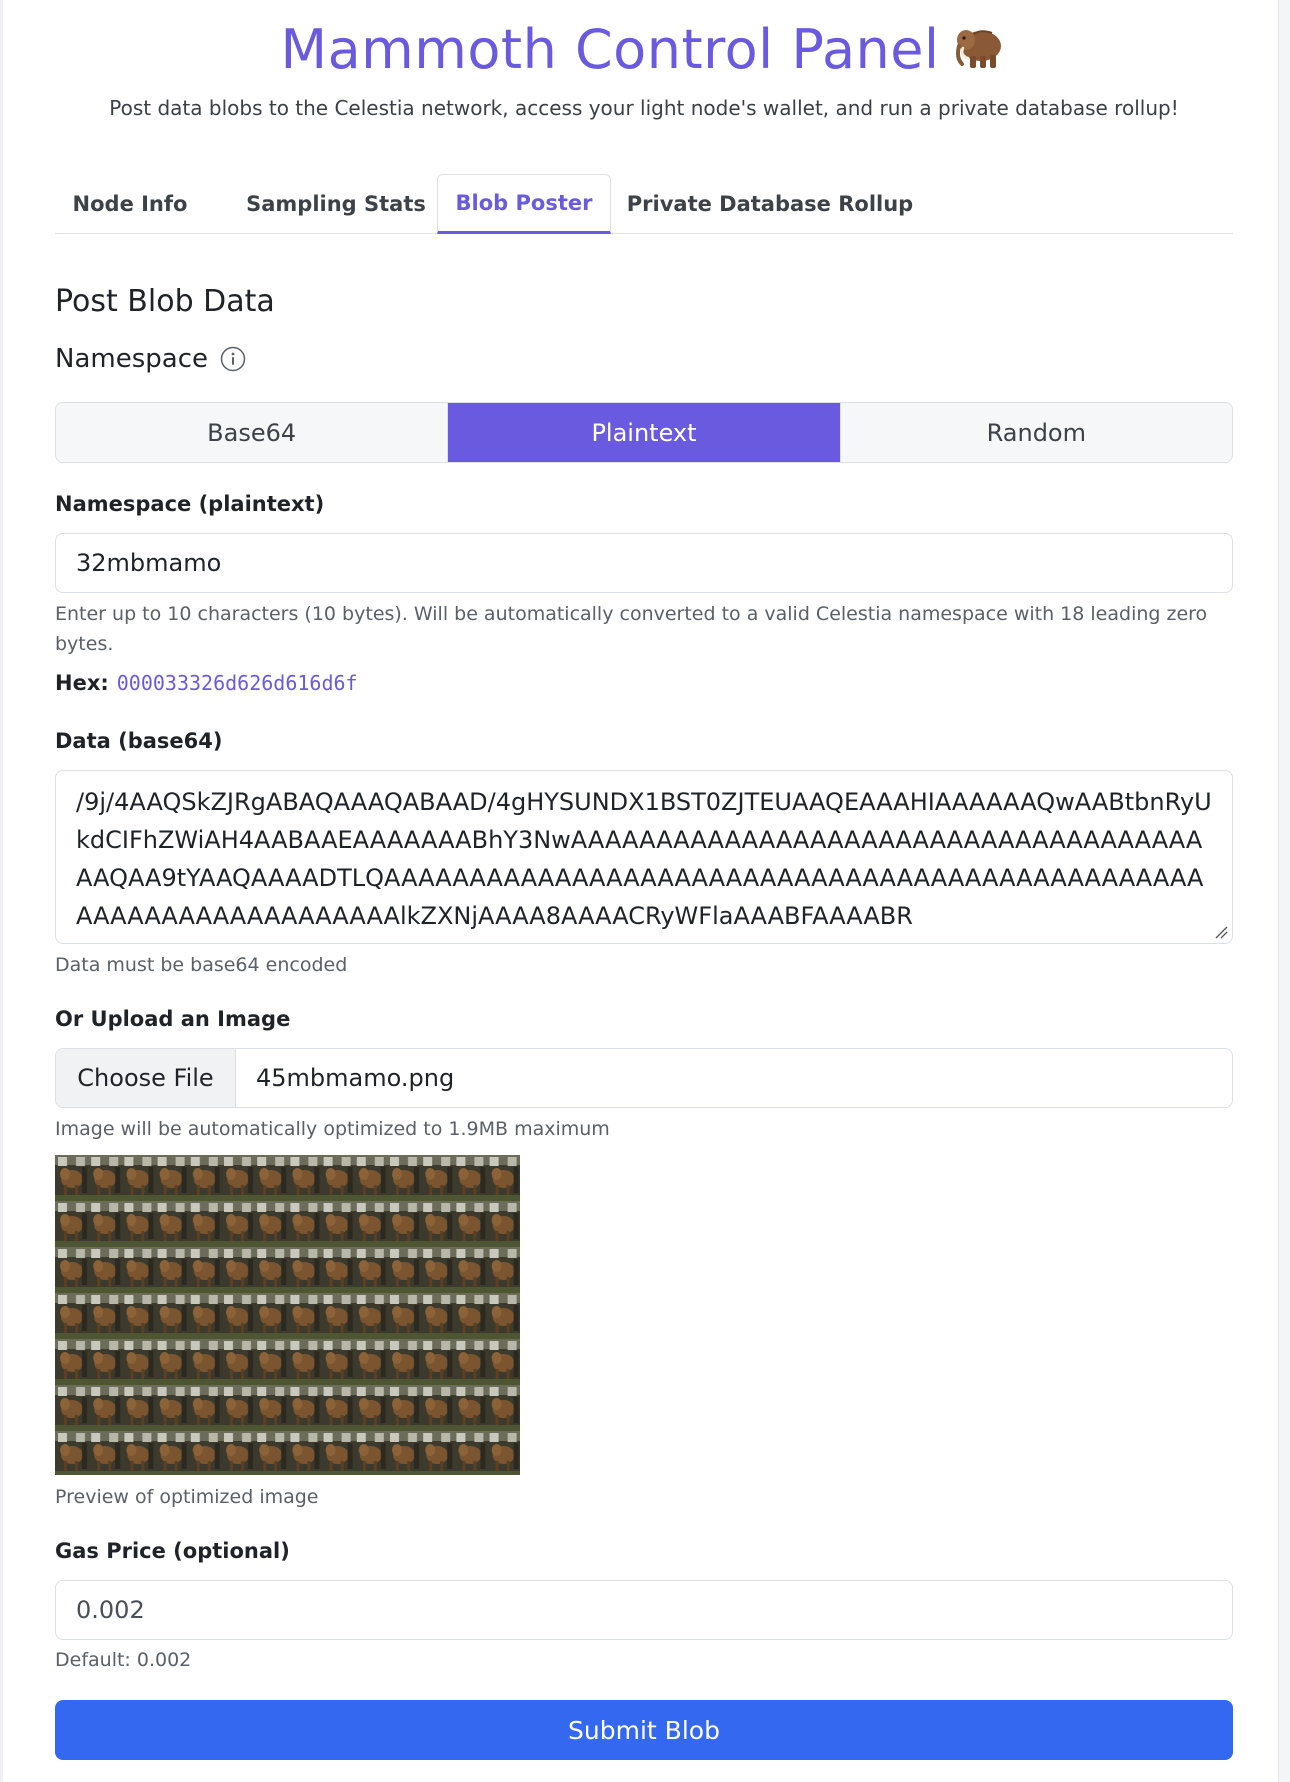 Image resolution: width=1290 pixels, height=1782 pixels. What do you see at coordinates (139, 741) in the screenshot?
I see `data-label: Data (base64)` at bounding box center [139, 741].